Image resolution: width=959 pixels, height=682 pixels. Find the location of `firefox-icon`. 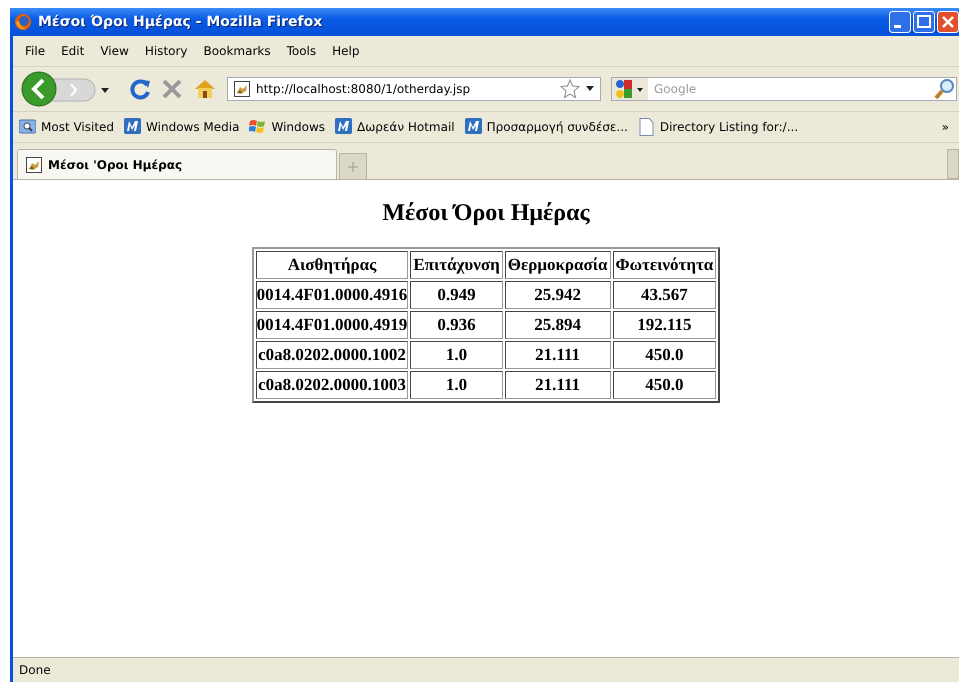

firefox-icon is located at coordinates (23, 22).